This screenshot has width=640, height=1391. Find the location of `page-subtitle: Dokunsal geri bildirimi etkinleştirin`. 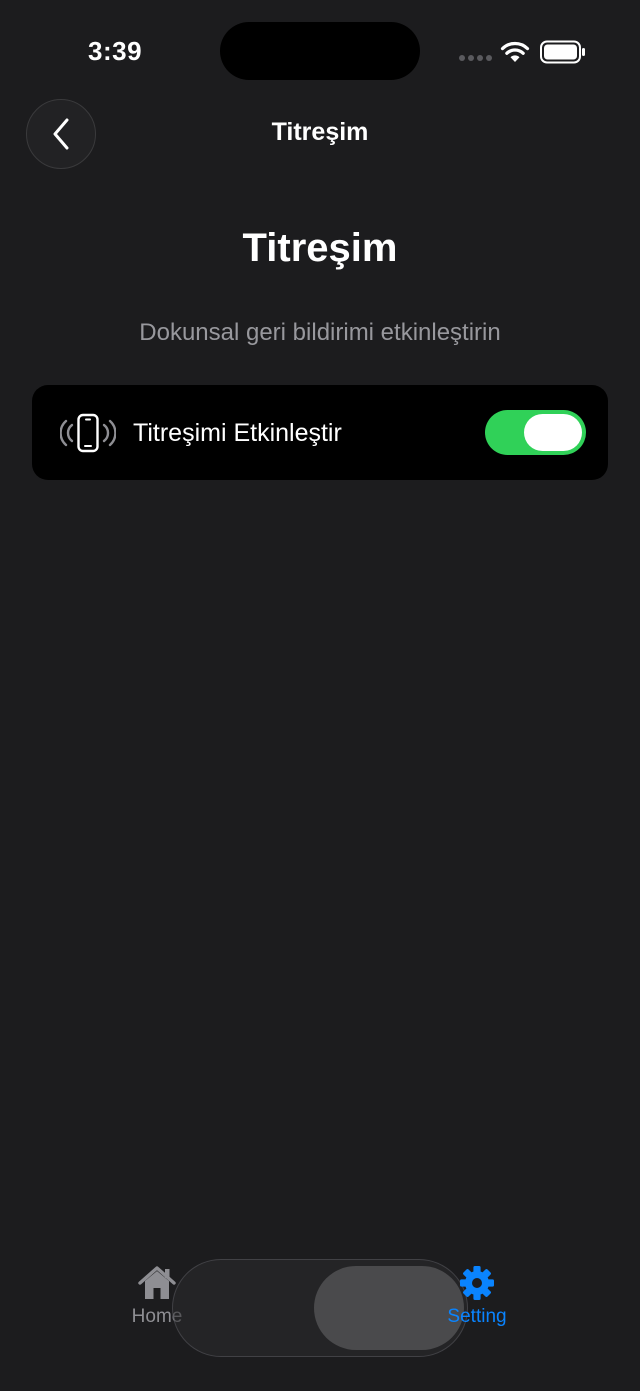

page-subtitle: Dokunsal geri bildirimi etkinleştirin is located at coordinates (320, 332).